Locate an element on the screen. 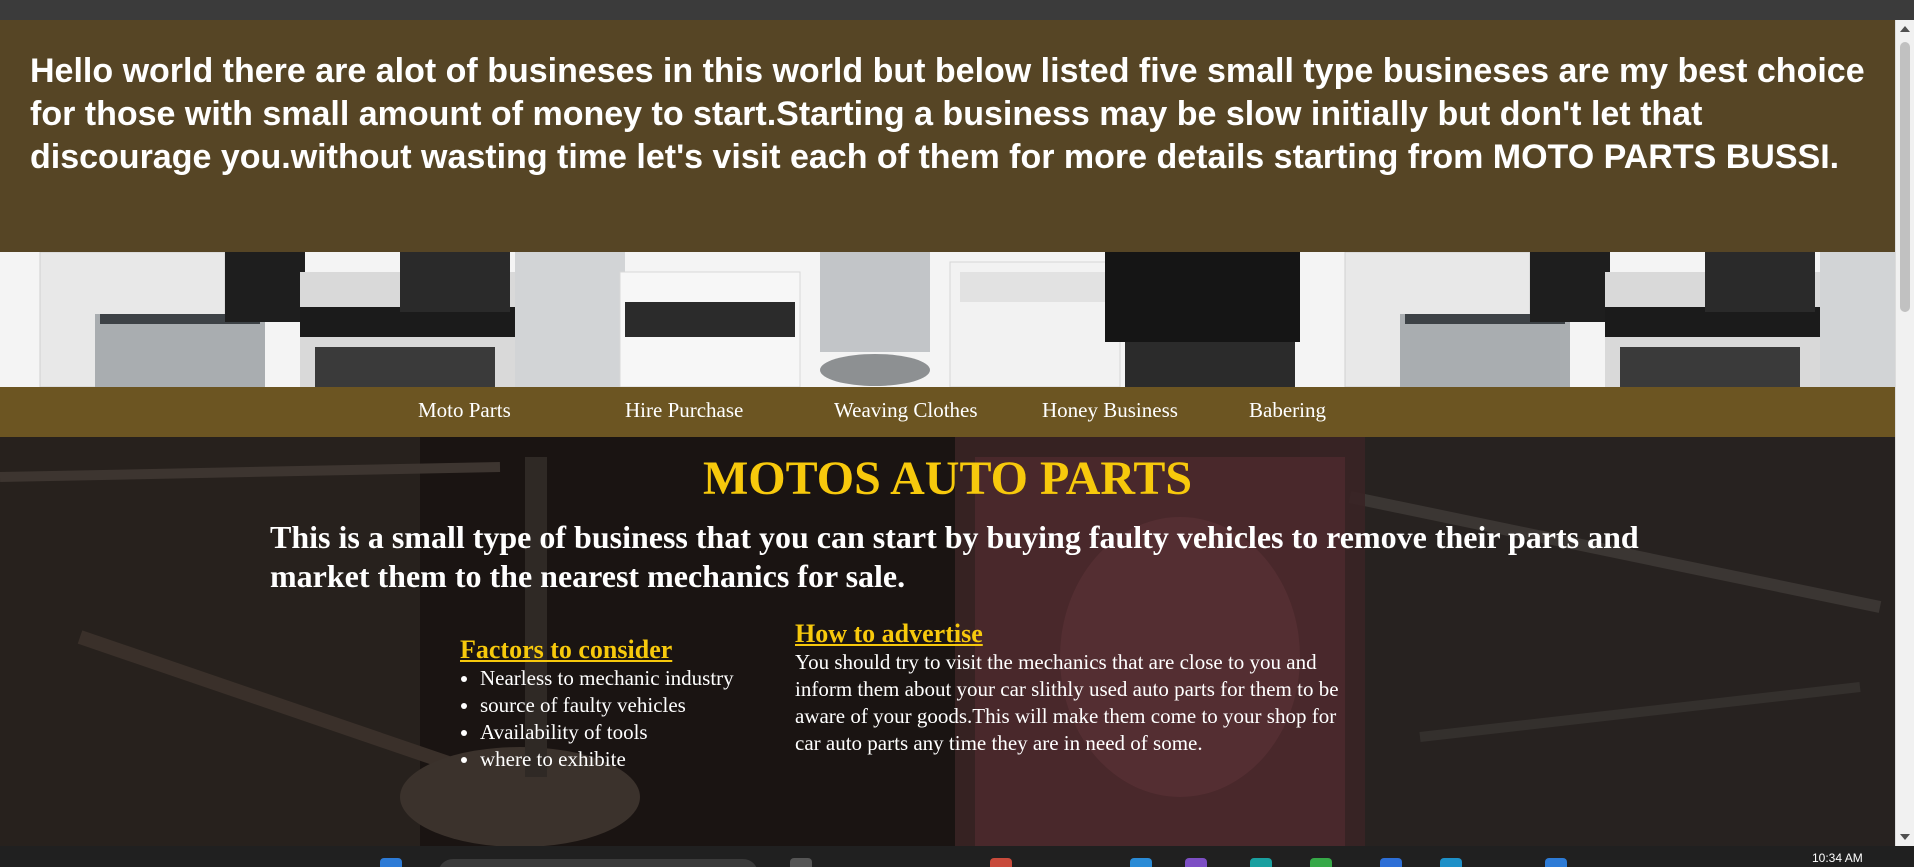 The image size is (1914, 867). scroll-up-arrow-icon is located at coordinates (1905, 29).